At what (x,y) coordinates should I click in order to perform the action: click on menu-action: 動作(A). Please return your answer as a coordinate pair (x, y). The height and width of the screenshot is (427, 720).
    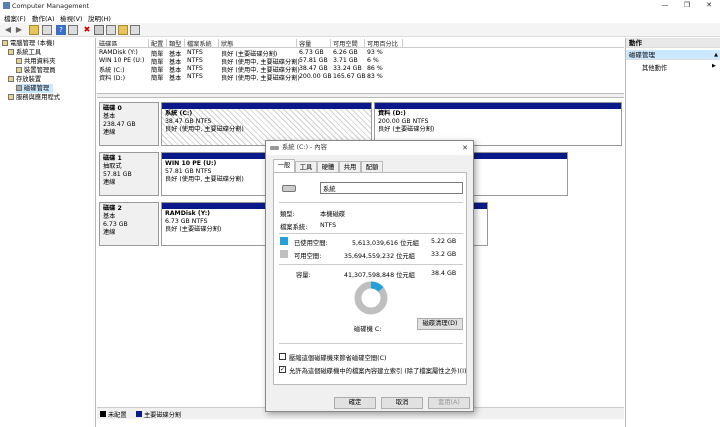
    Looking at the image, I should click on (43, 18).